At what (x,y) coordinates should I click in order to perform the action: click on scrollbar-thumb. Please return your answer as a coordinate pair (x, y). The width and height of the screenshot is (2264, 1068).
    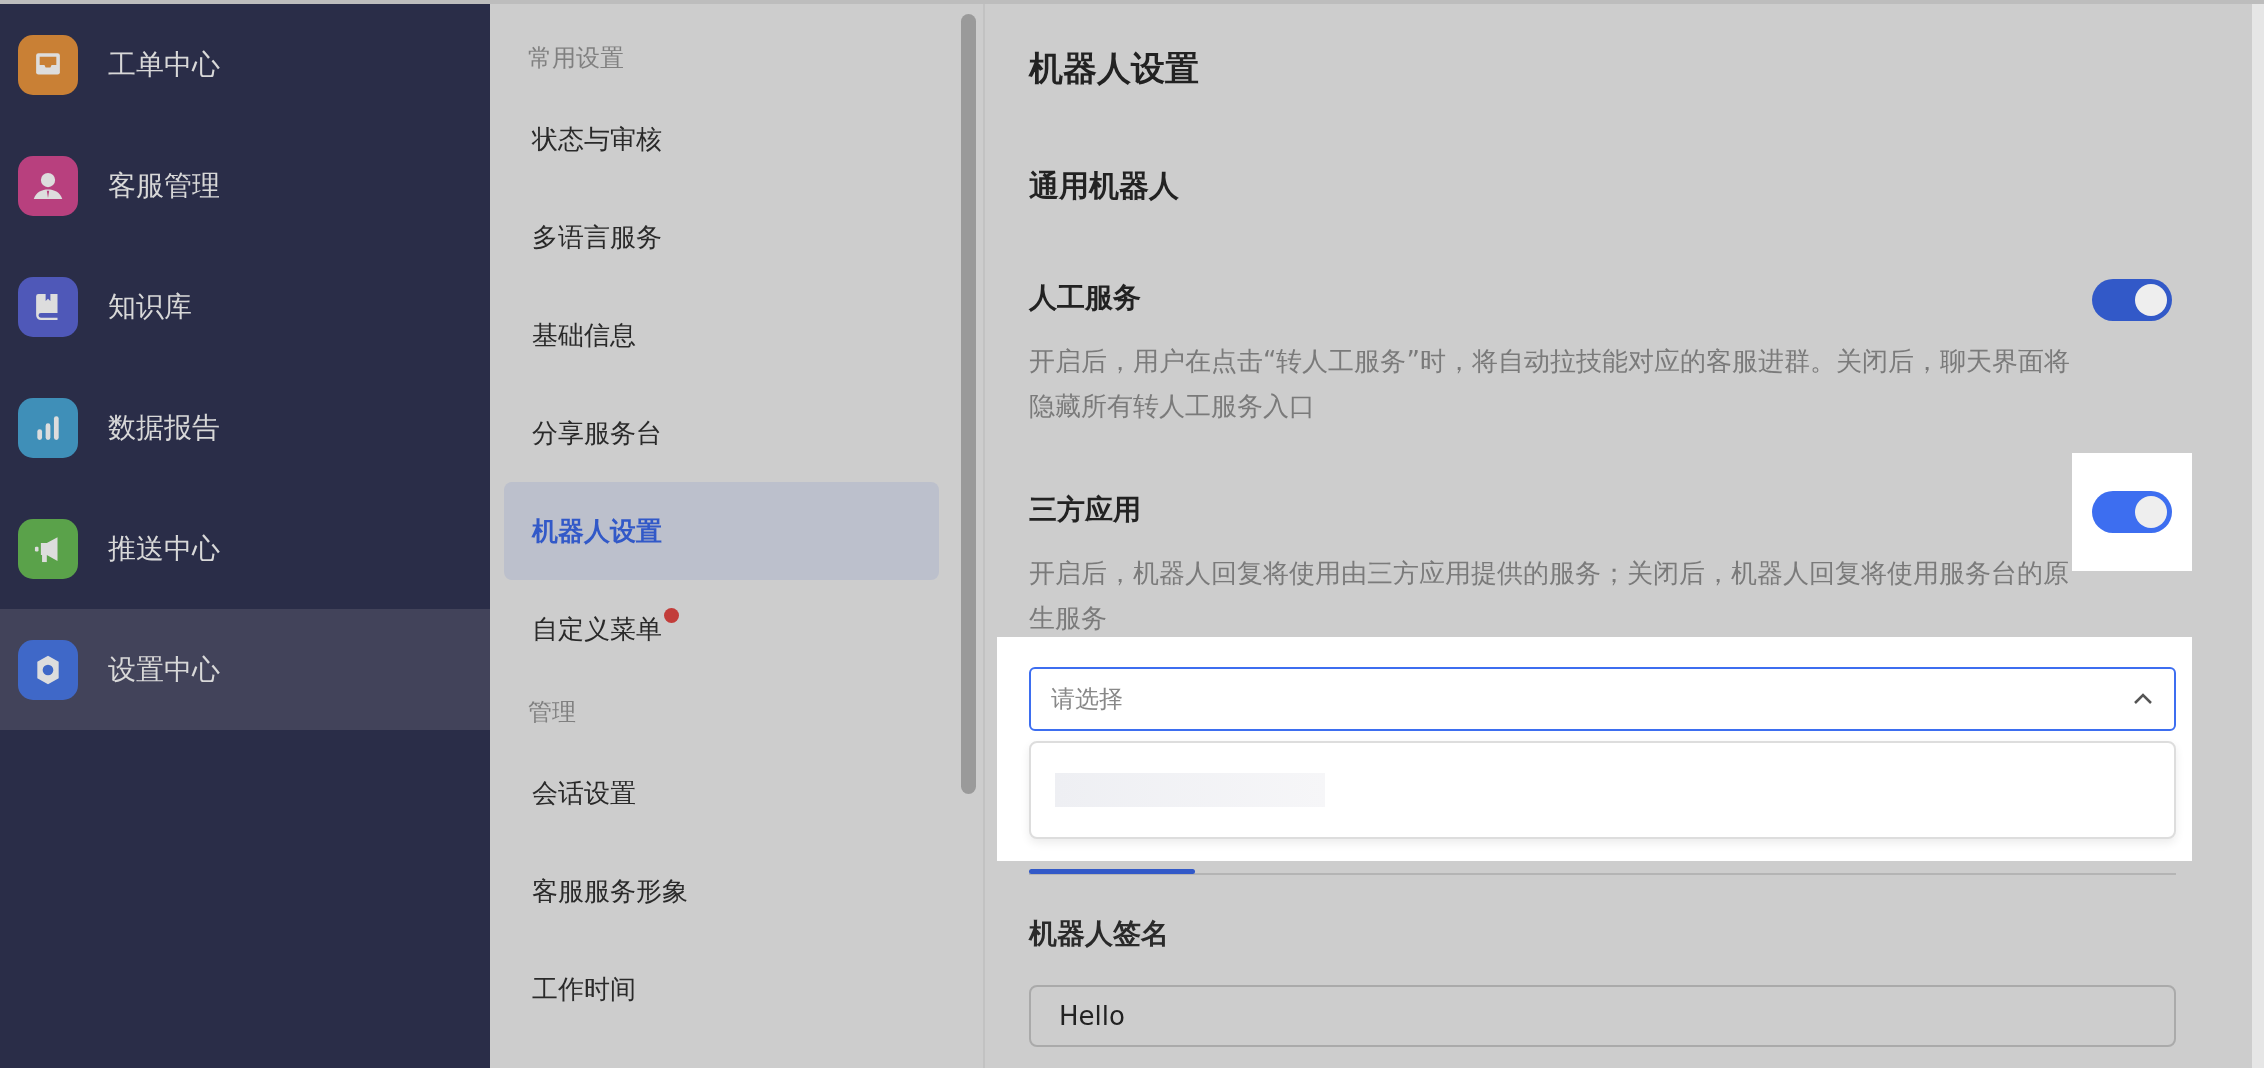
    Looking at the image, I should click on (968, 404).